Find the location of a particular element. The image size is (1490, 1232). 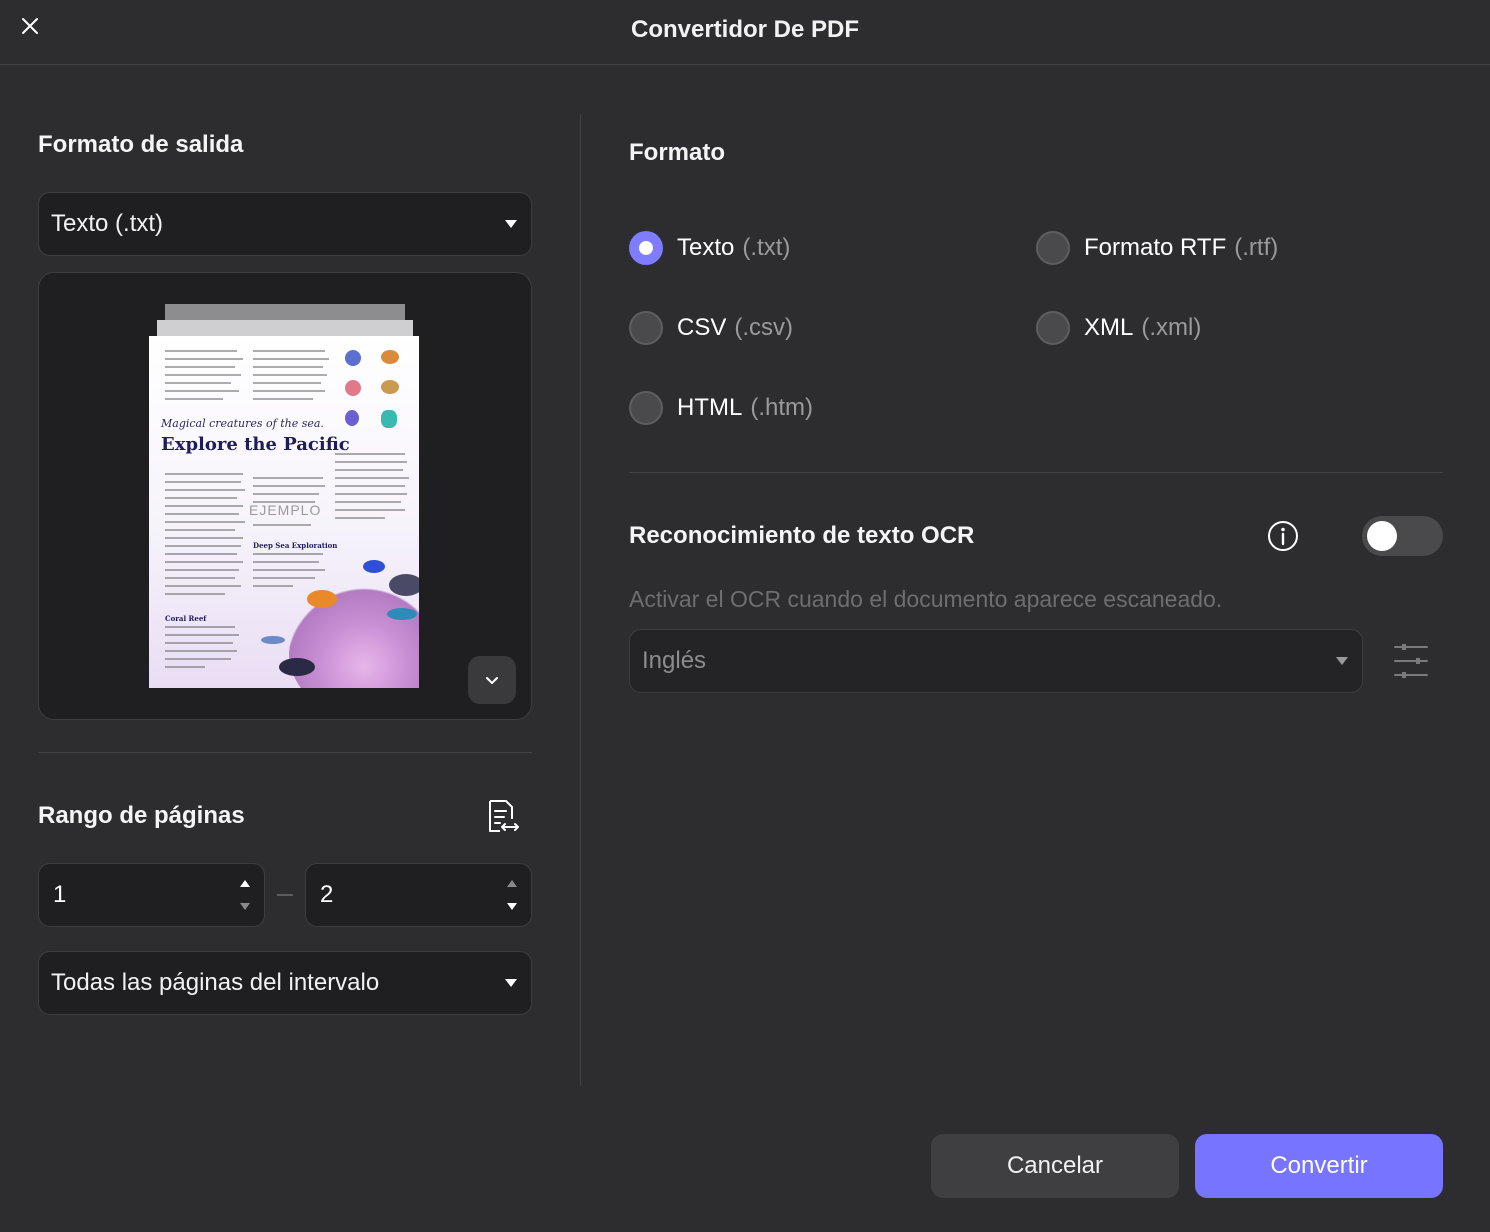

format-option-label: CSV is located at coordinates (702, 327).